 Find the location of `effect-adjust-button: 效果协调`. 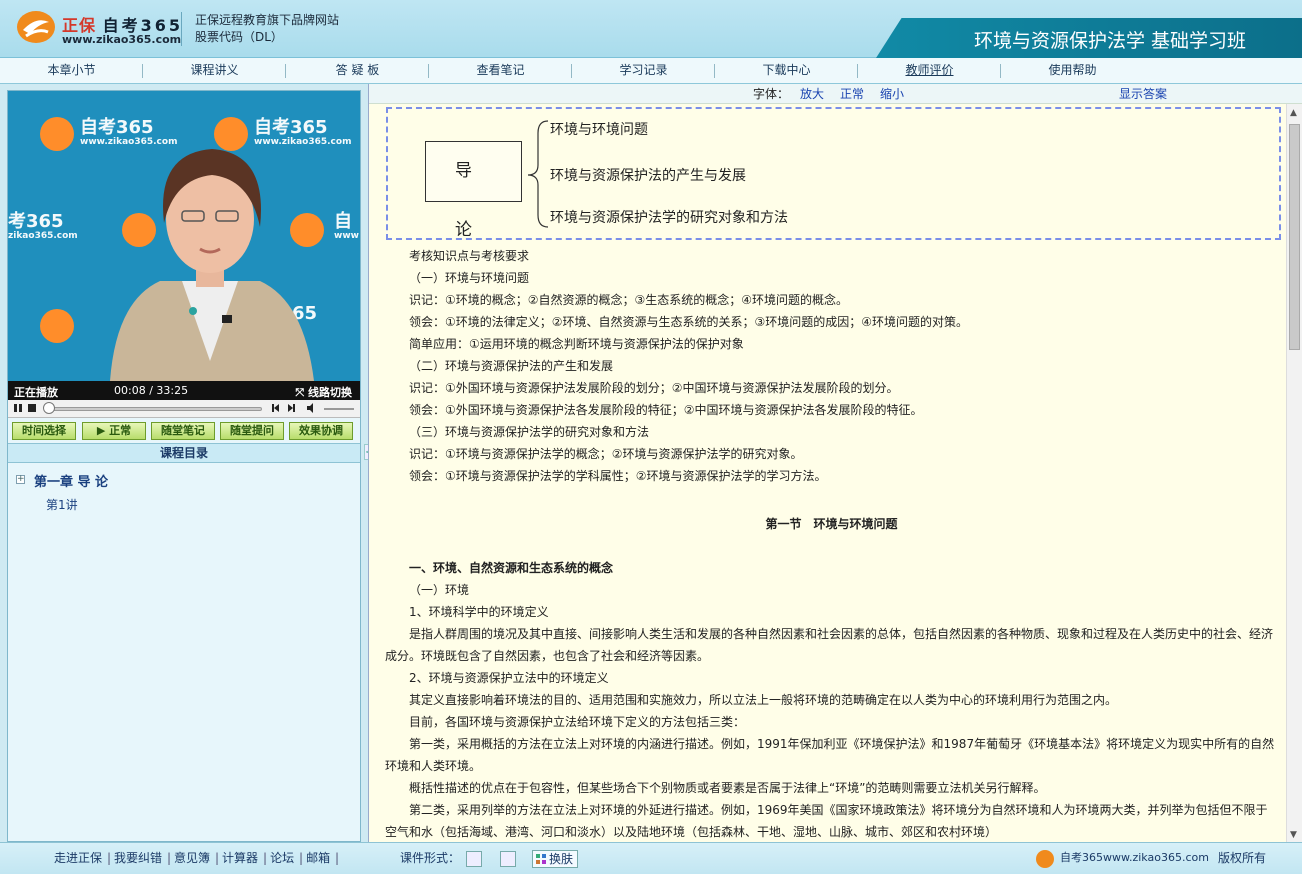

effect-adjust-button: 效果协调 is located at coordinates (321, 431).